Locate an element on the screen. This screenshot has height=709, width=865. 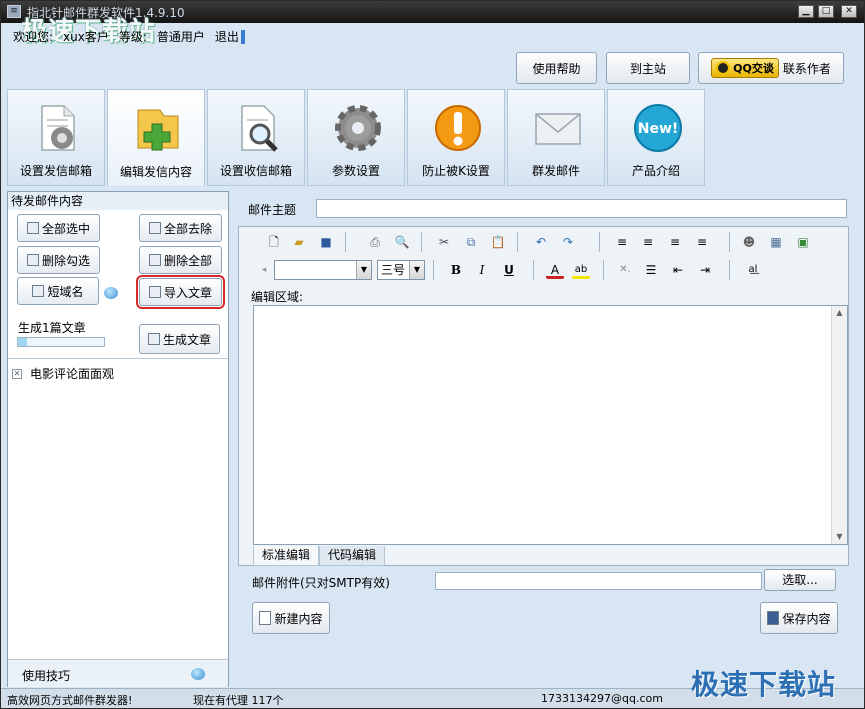
tips-bar: 使用技巧 is located at coordinates (118, 673).